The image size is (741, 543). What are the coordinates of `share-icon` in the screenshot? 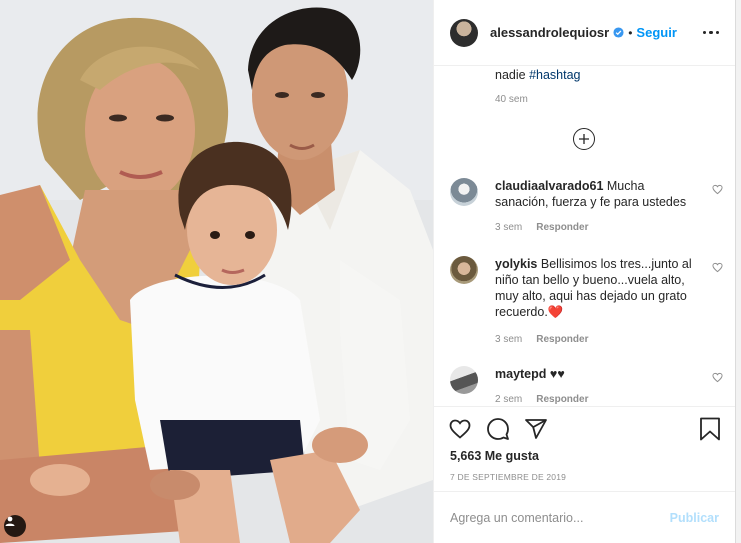 It's located at (536, 429).